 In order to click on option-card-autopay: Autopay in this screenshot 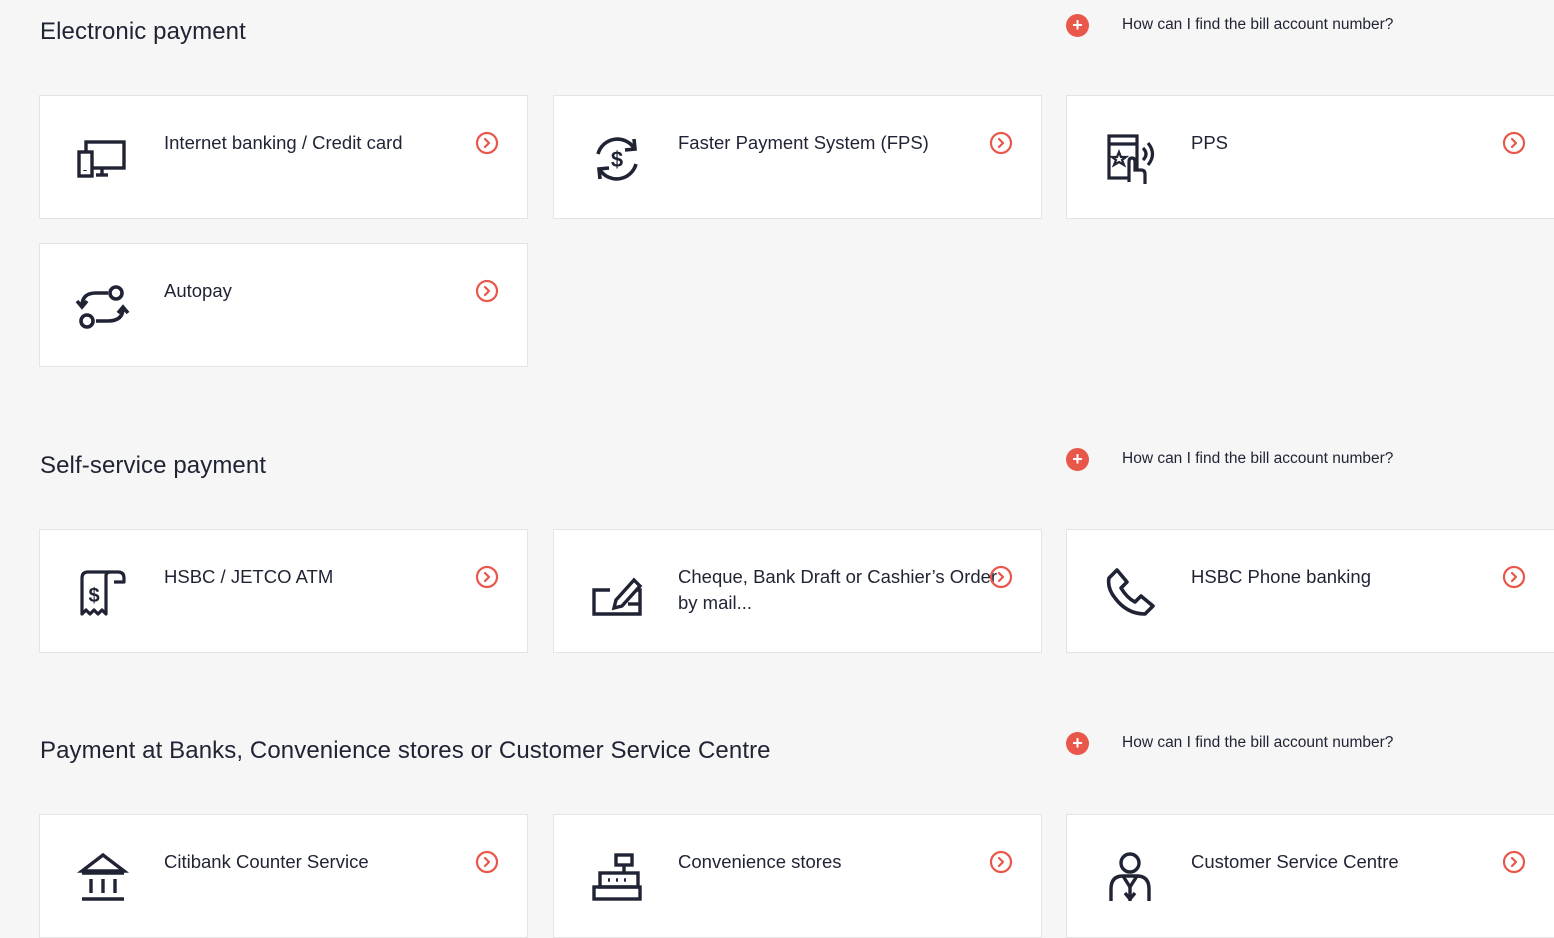, I will do `click(283, 305)`.